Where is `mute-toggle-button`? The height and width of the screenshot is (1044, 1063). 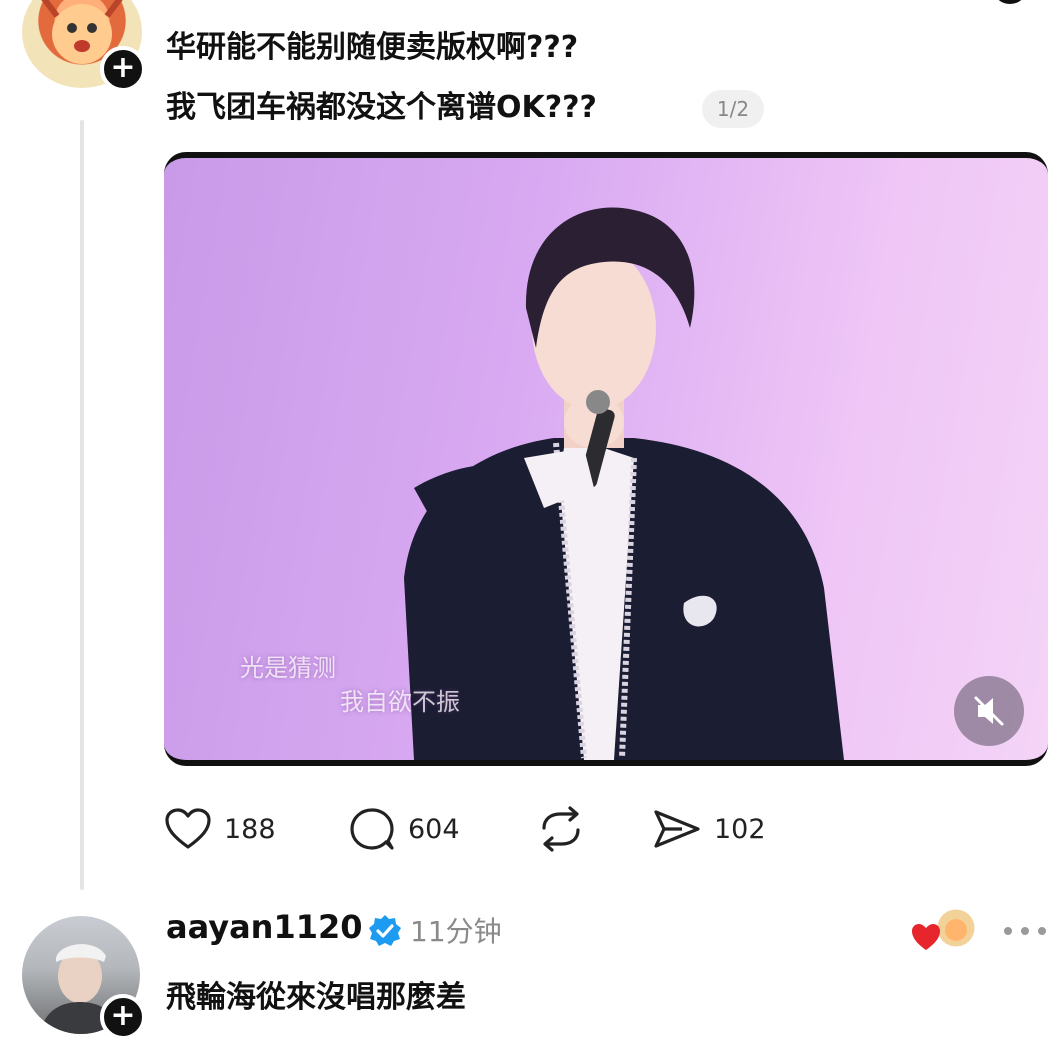 mute-toggle-button is located at coordinates (989, 711).